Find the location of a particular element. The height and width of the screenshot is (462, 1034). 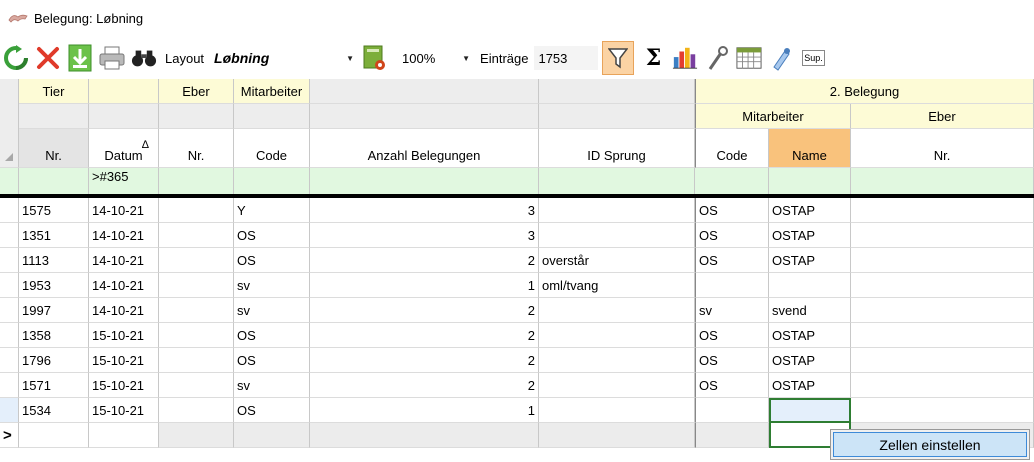

column-header-anzahl: Anzahl Belegungen is located at coordinates (424, 148).